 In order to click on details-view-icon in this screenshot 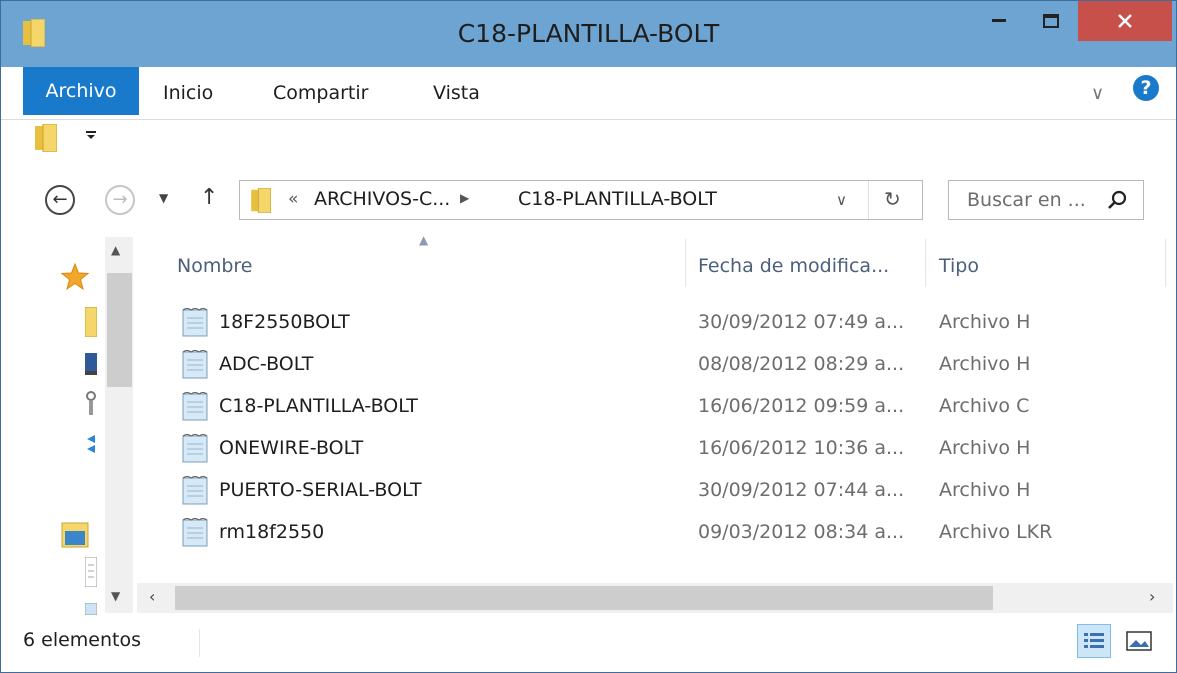, I will do `click(1094, 640)`.